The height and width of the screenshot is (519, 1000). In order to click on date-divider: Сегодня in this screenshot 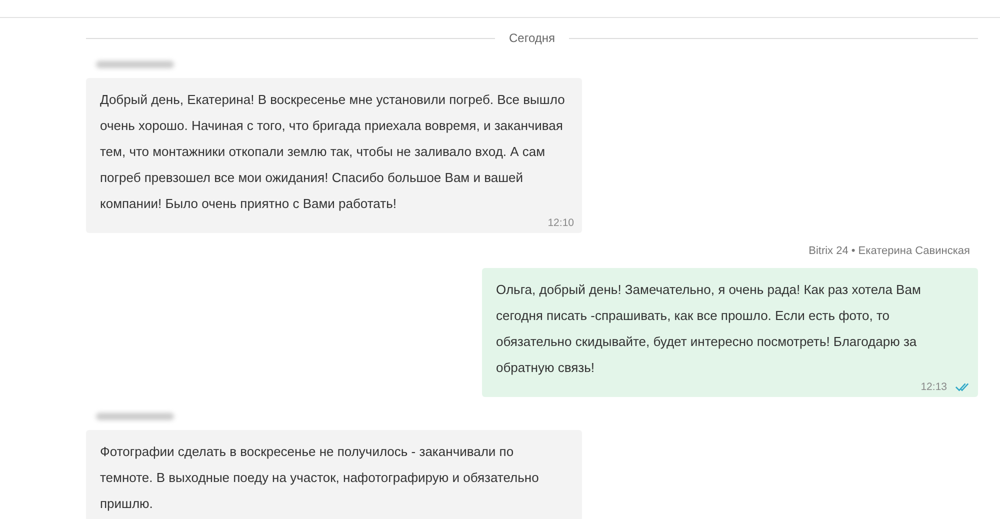, I will do `click(532, 38)`.